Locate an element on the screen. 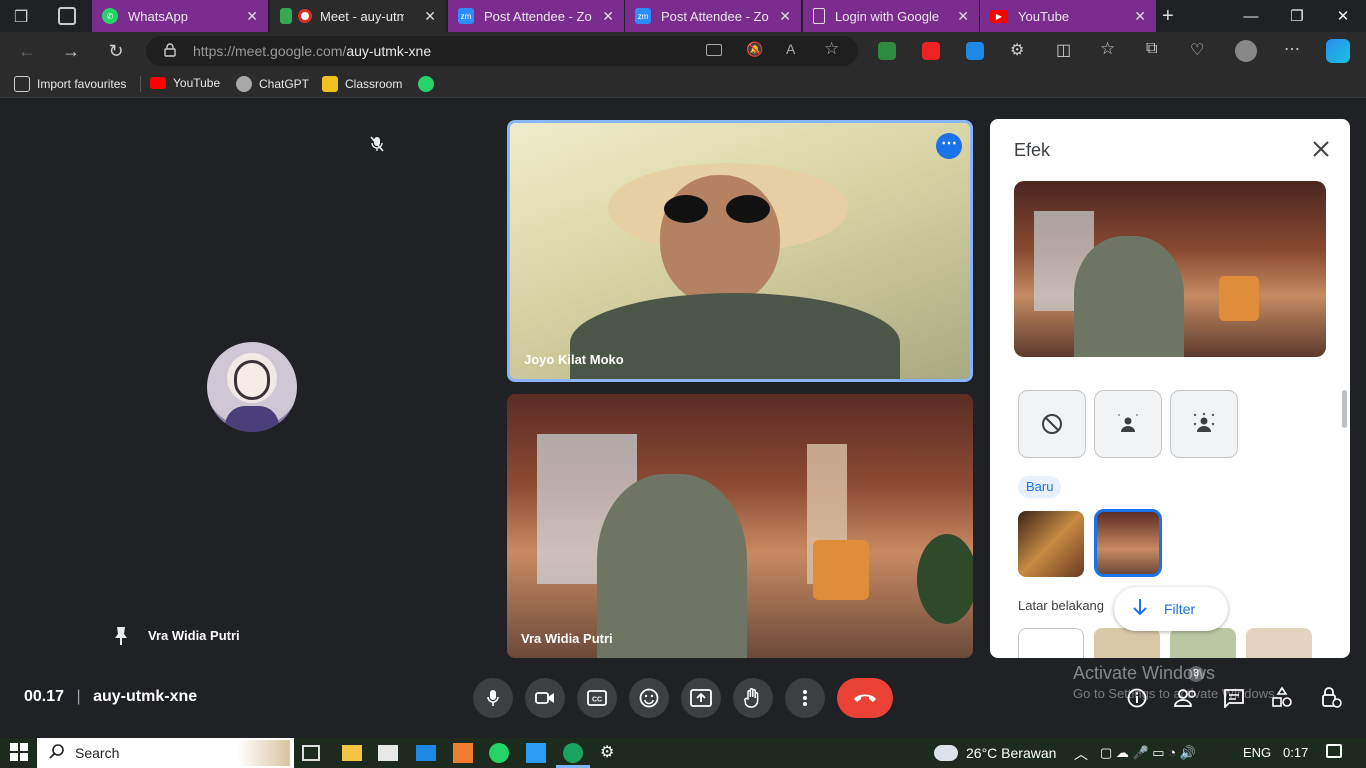 The image size is (1366, 768). background-christmas-thumb is located at coordinates (1051, 544).